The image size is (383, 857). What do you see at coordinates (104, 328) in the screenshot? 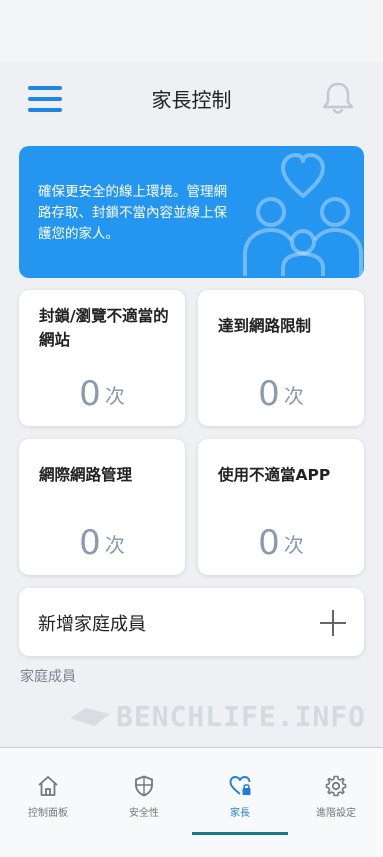
I see `stat-card-title: 封鎖/瀏覽不適當的網站` at bounding box center [104, 328].